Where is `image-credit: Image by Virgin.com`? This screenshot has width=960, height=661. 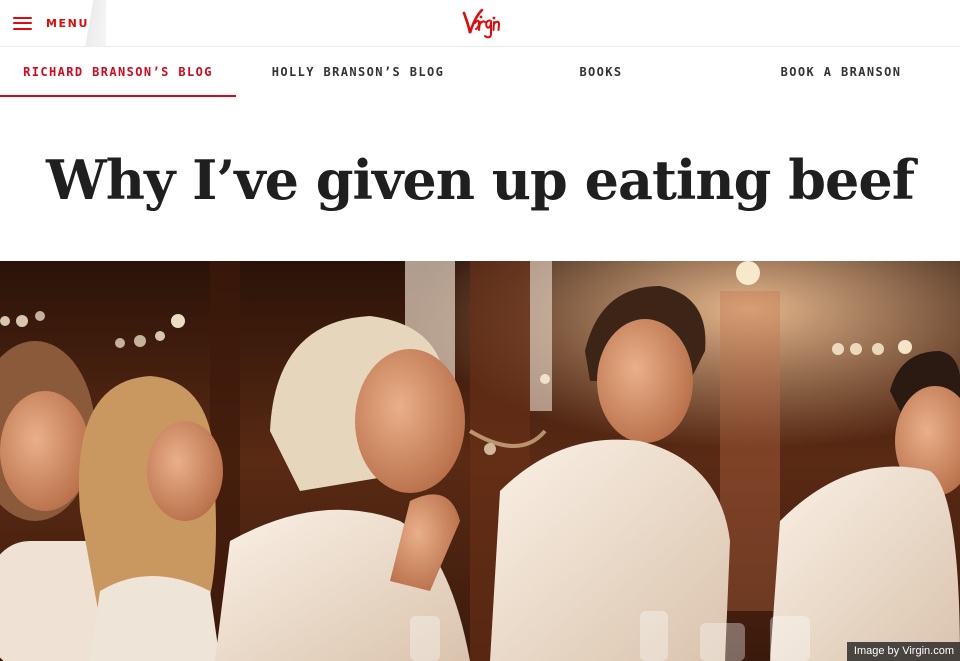 image-credit: Image by Virgin.com is located at coordinates (903, 651).